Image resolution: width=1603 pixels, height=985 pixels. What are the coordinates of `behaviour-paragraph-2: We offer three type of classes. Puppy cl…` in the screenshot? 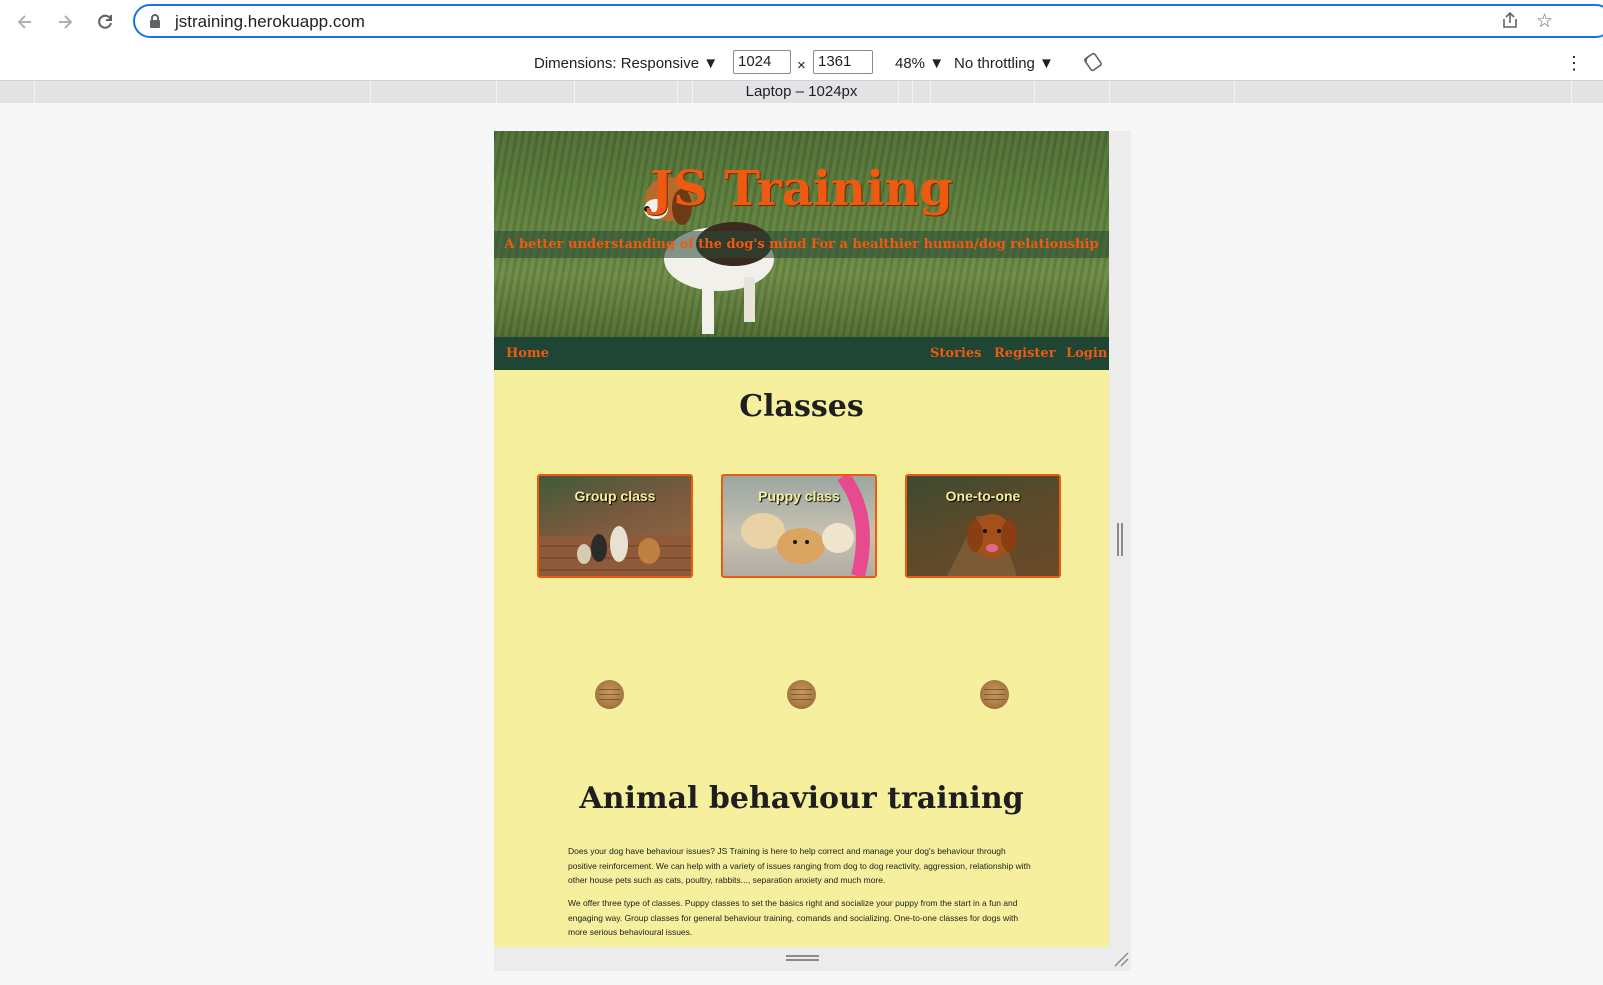 It's located at (793, 917).